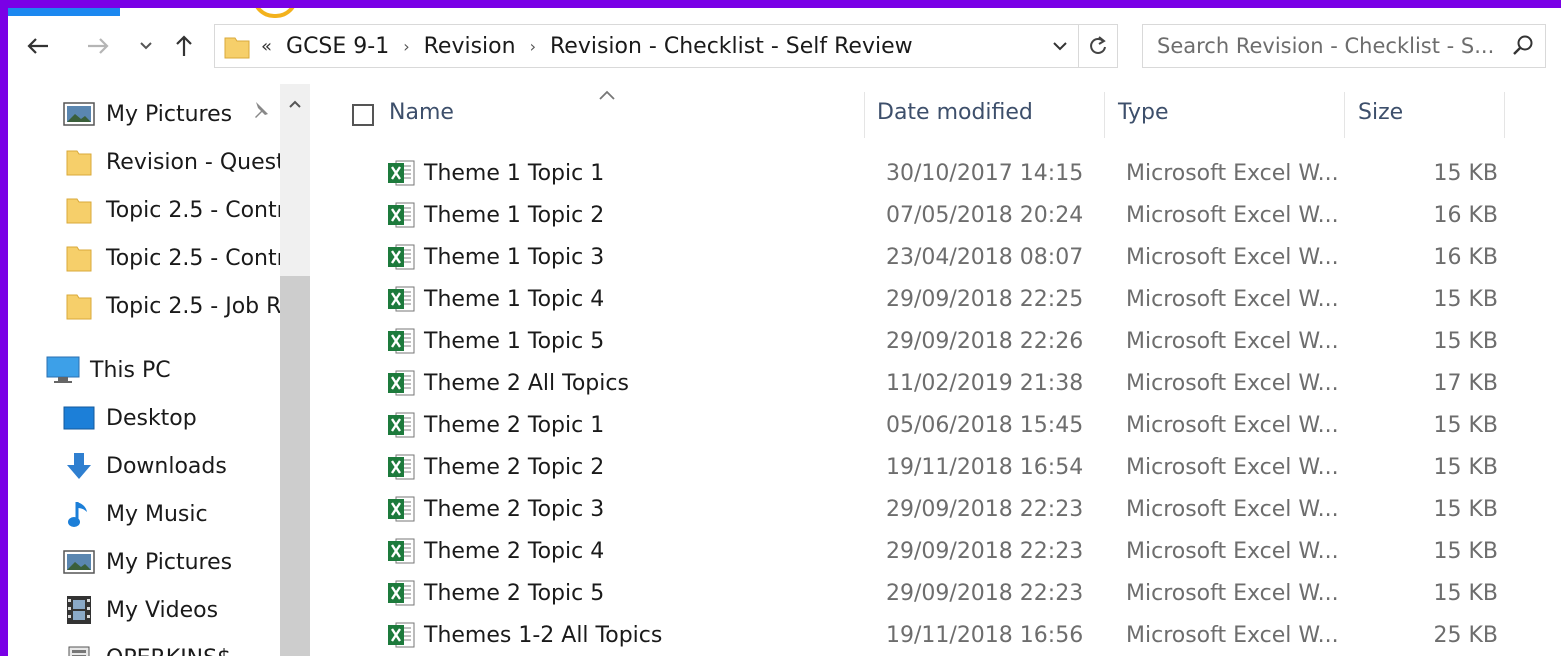 The image size is (1561, 656). I want to click on up-arrow-icon, so click(184, 45).